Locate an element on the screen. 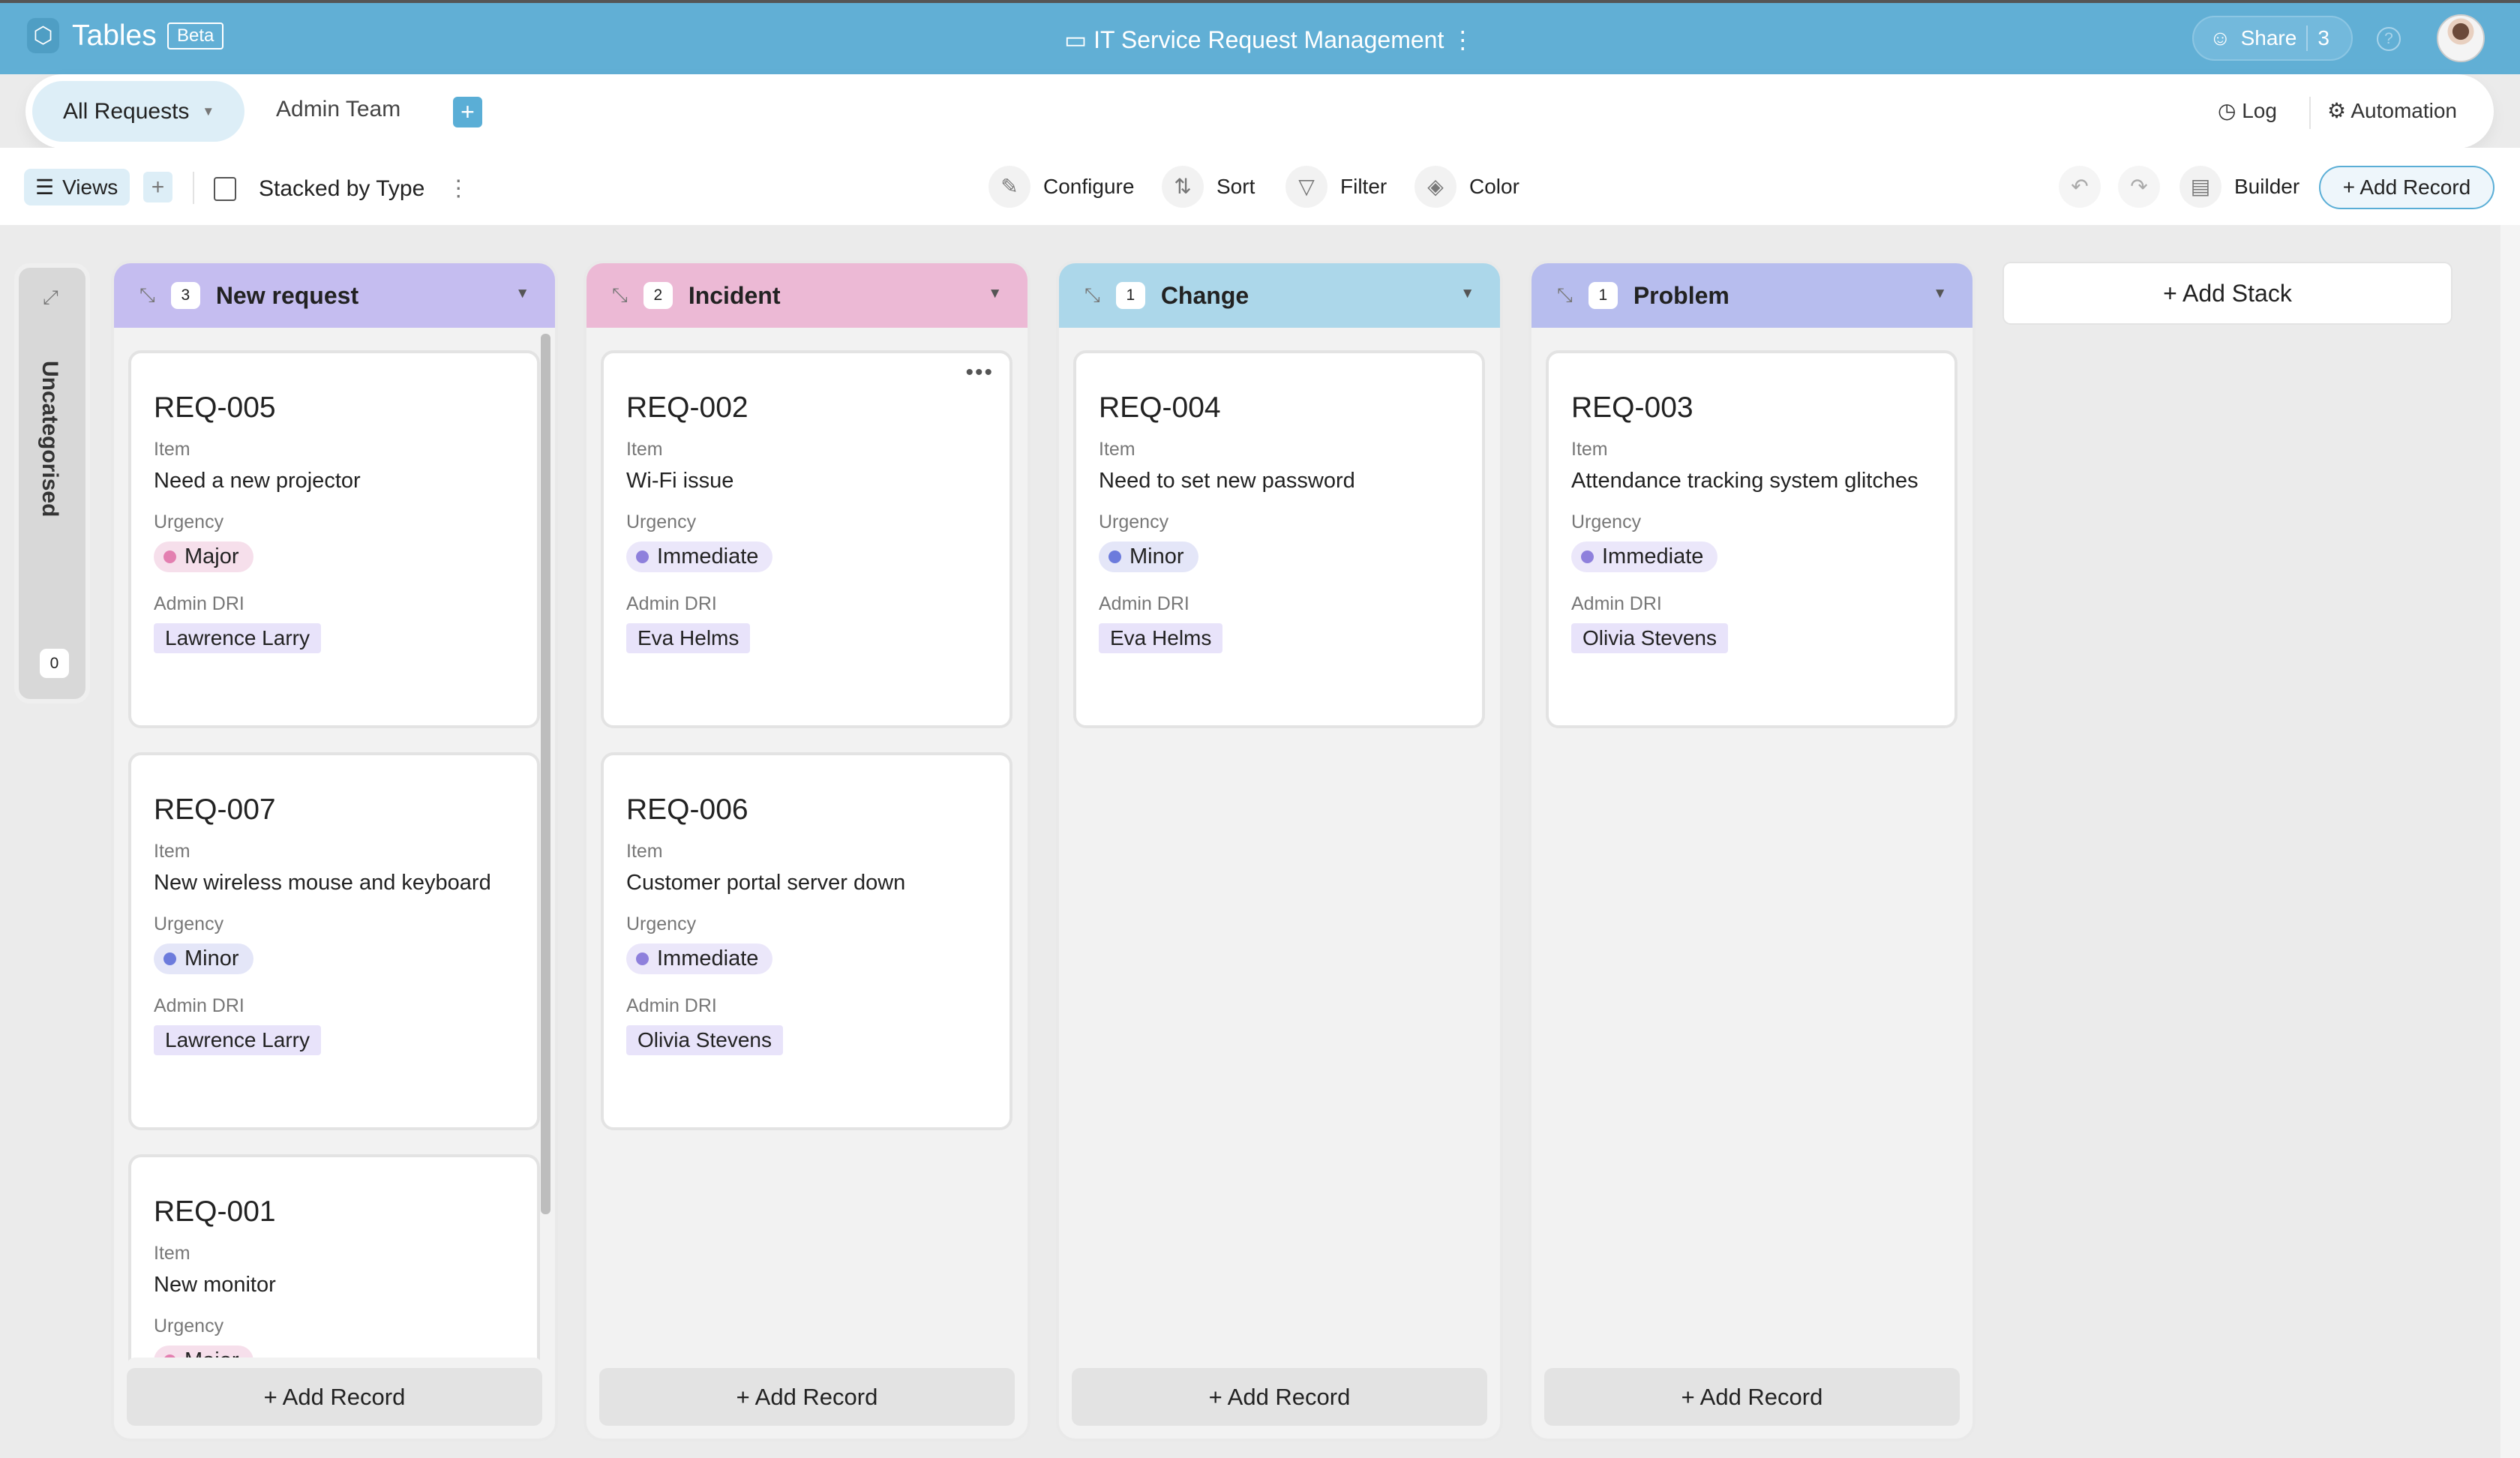 This screenshot has height=1458, width=2520. stack-title: New request is located at coordinates (287, 295).